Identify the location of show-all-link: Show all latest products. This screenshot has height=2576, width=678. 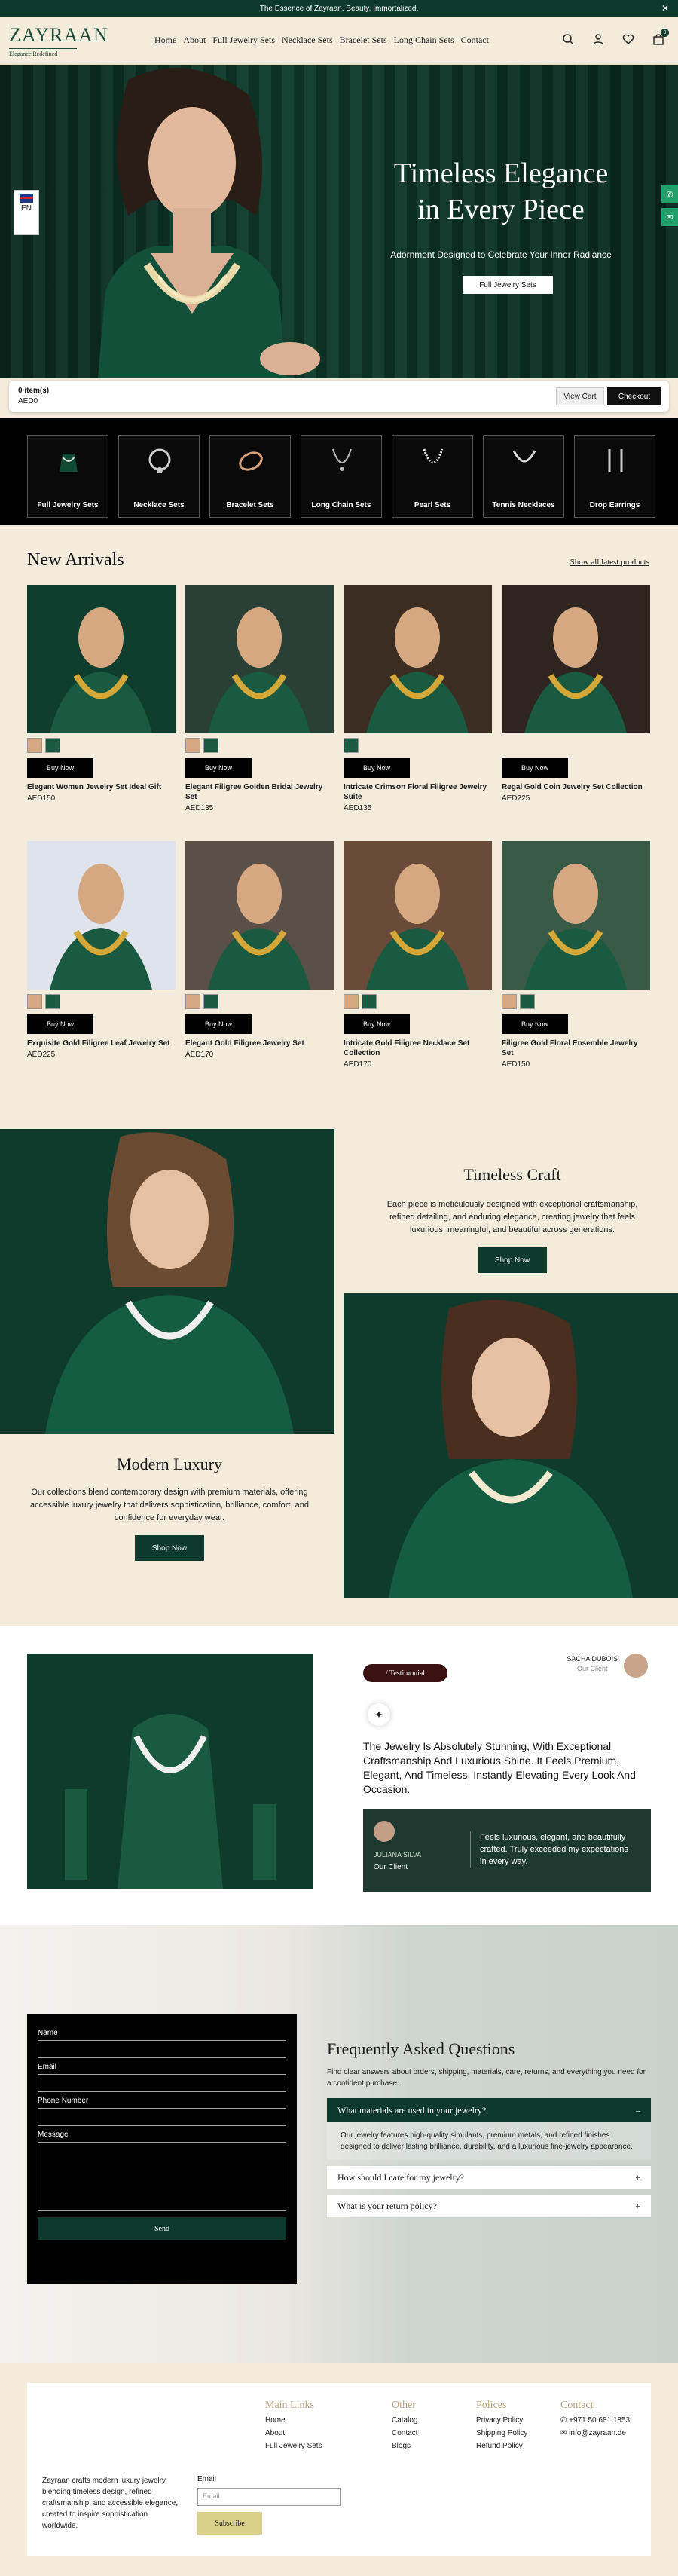
(609, 562).